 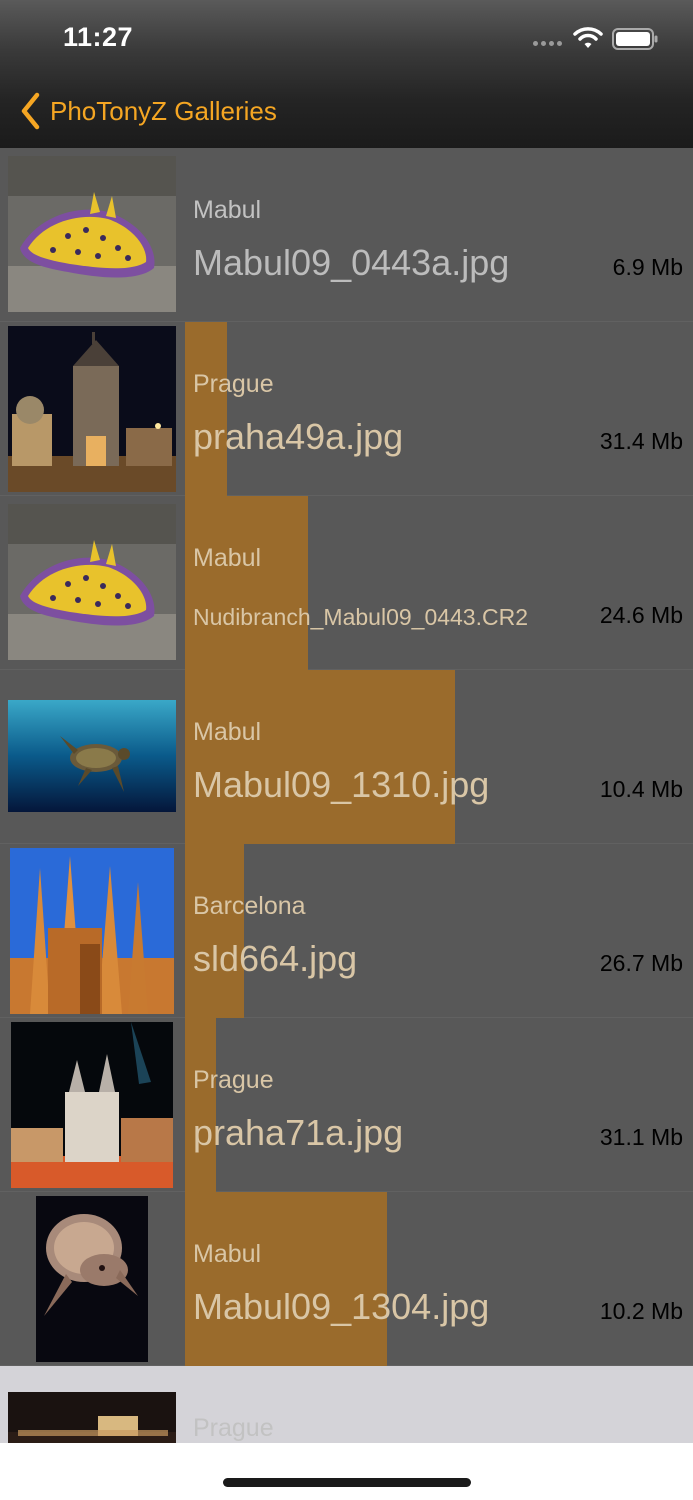 What do you see at coordinates (641, 615) in the screenshot?
I see `file-size: 24.6 Mb` at bounding box center [641, 615].